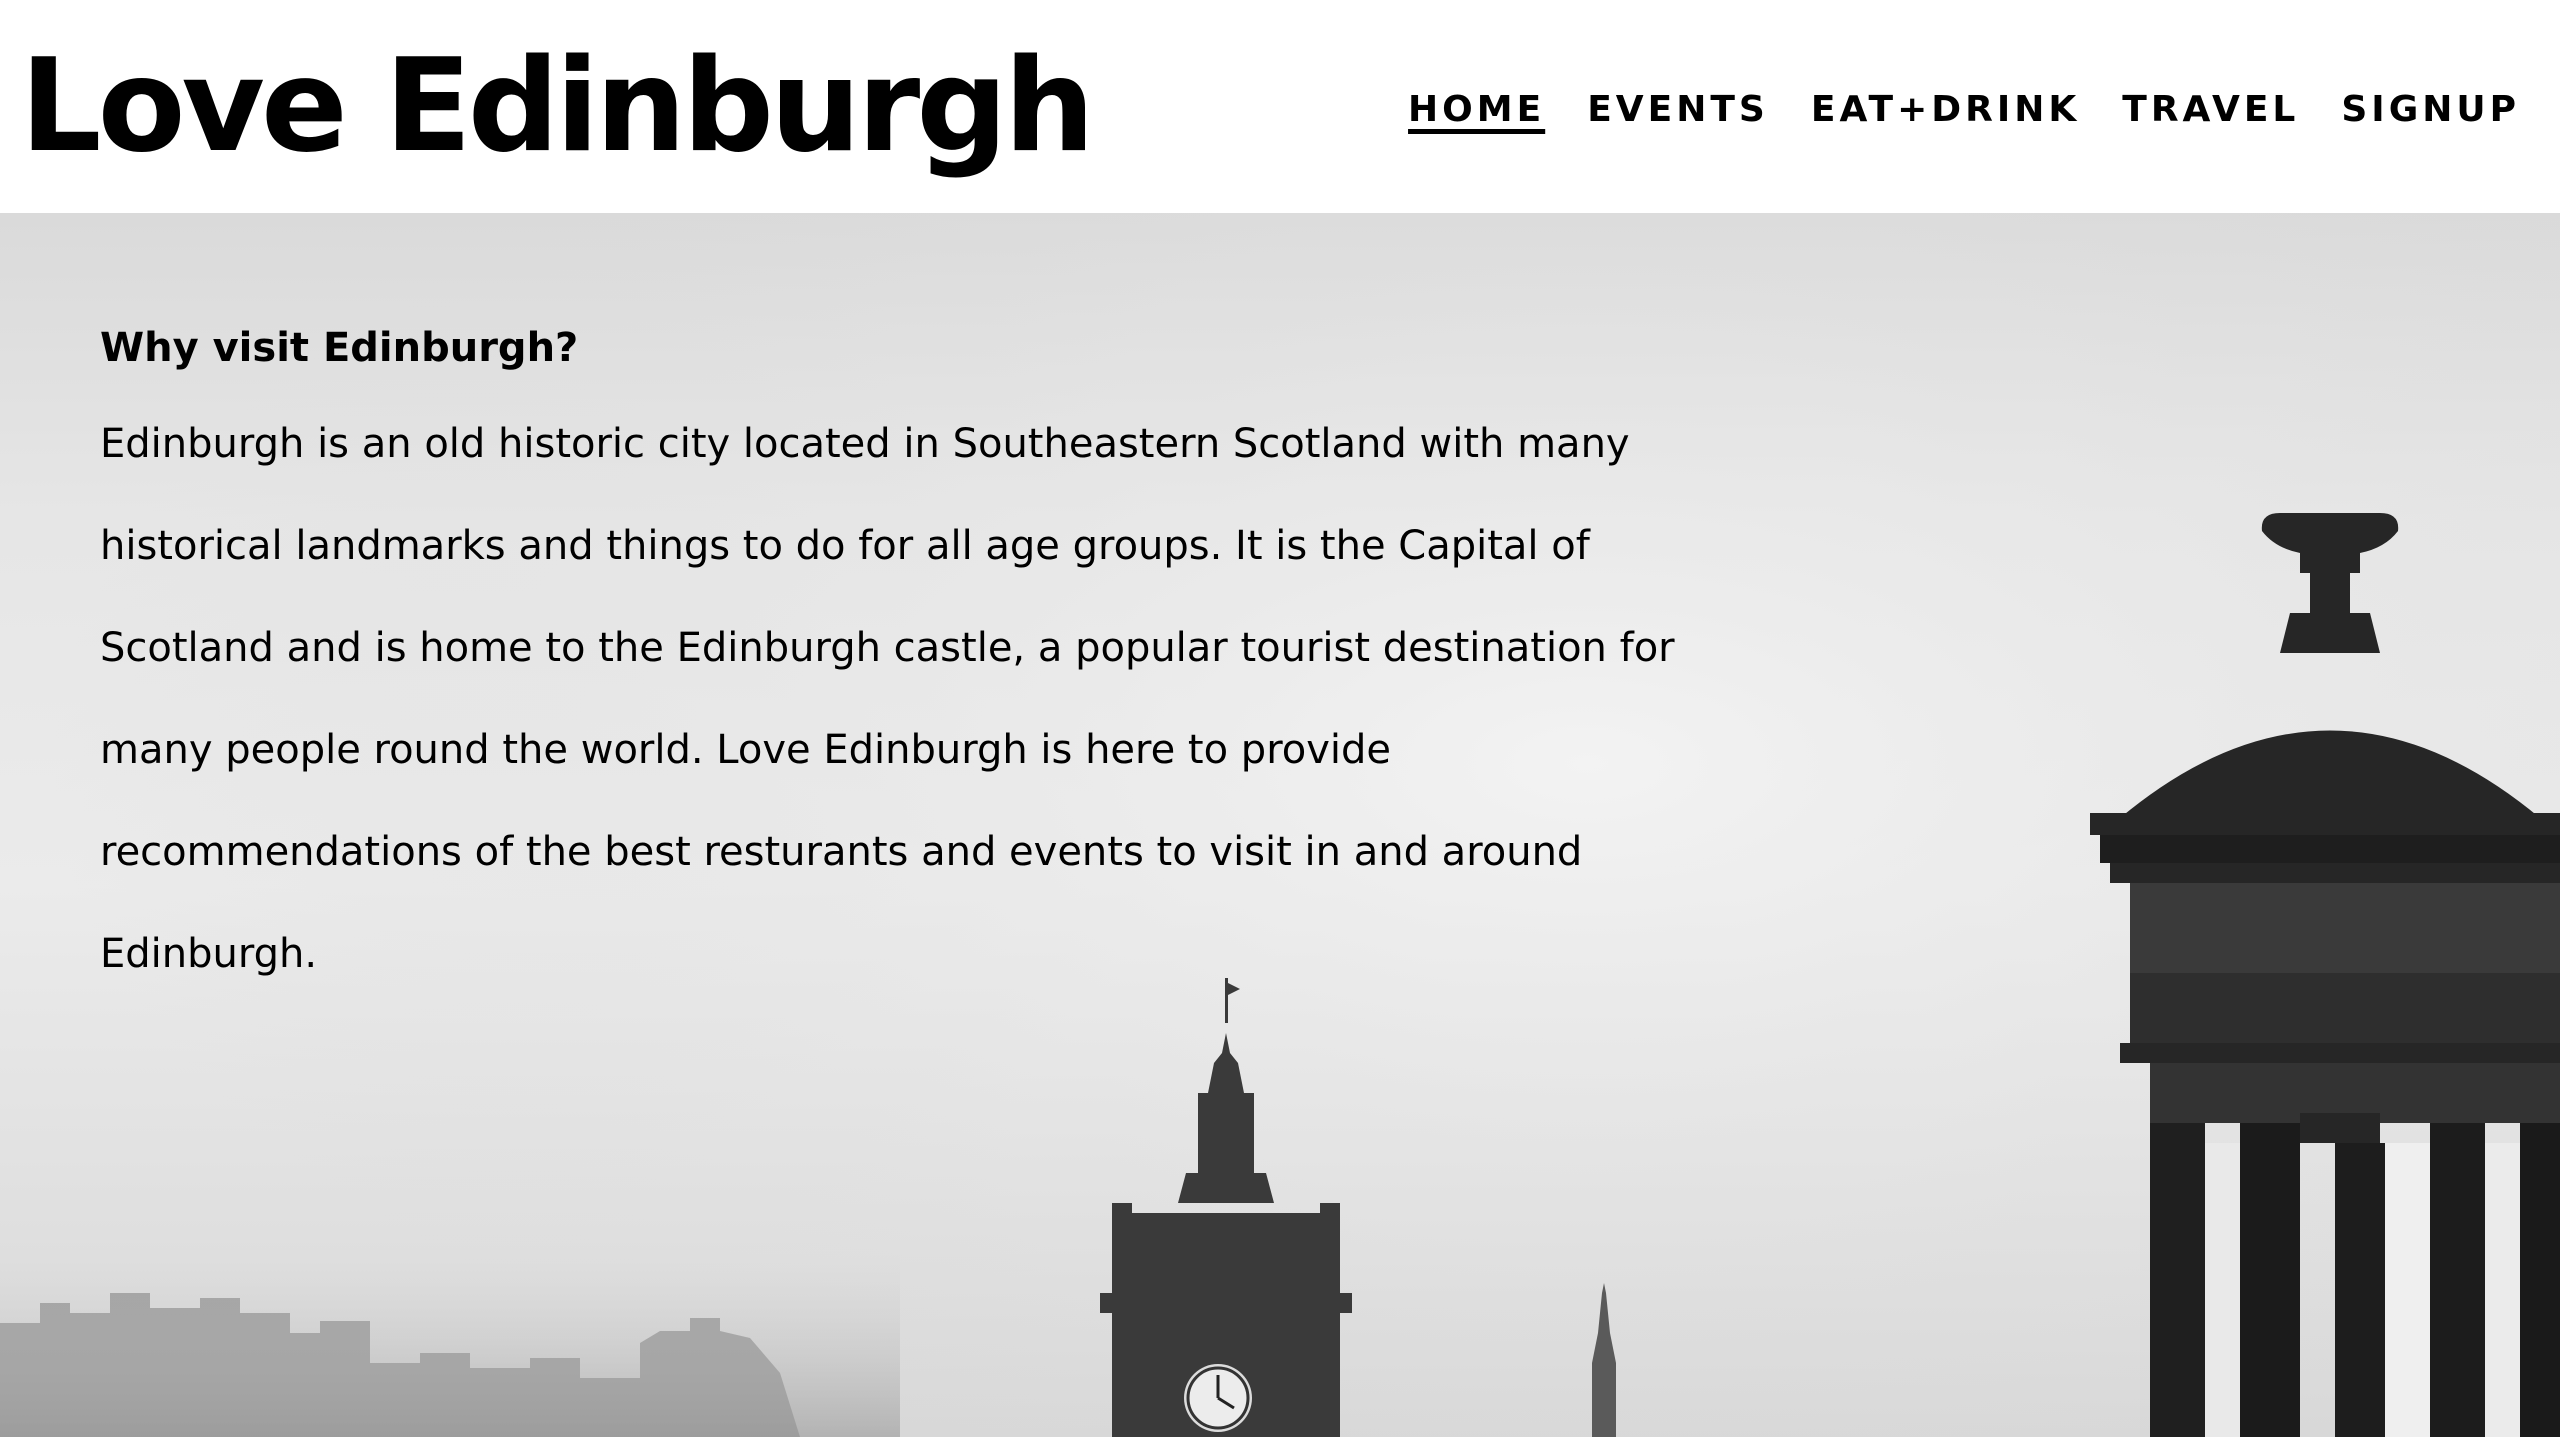  What do you see at coordinates (1476, 110) in the screenshot?
I see `nav-home-link: HOME` at bounding box center [1476, 110].